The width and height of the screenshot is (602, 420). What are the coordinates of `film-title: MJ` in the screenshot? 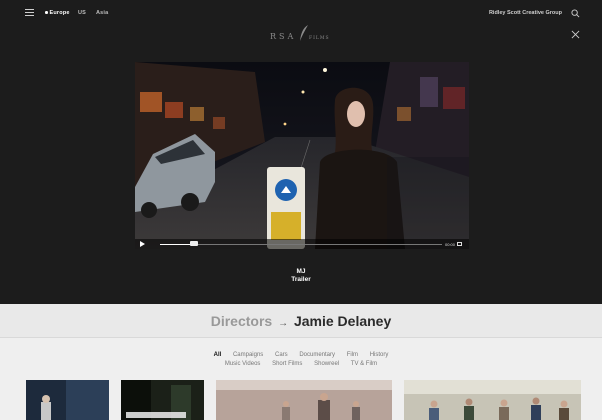 It's located at (301, 271).